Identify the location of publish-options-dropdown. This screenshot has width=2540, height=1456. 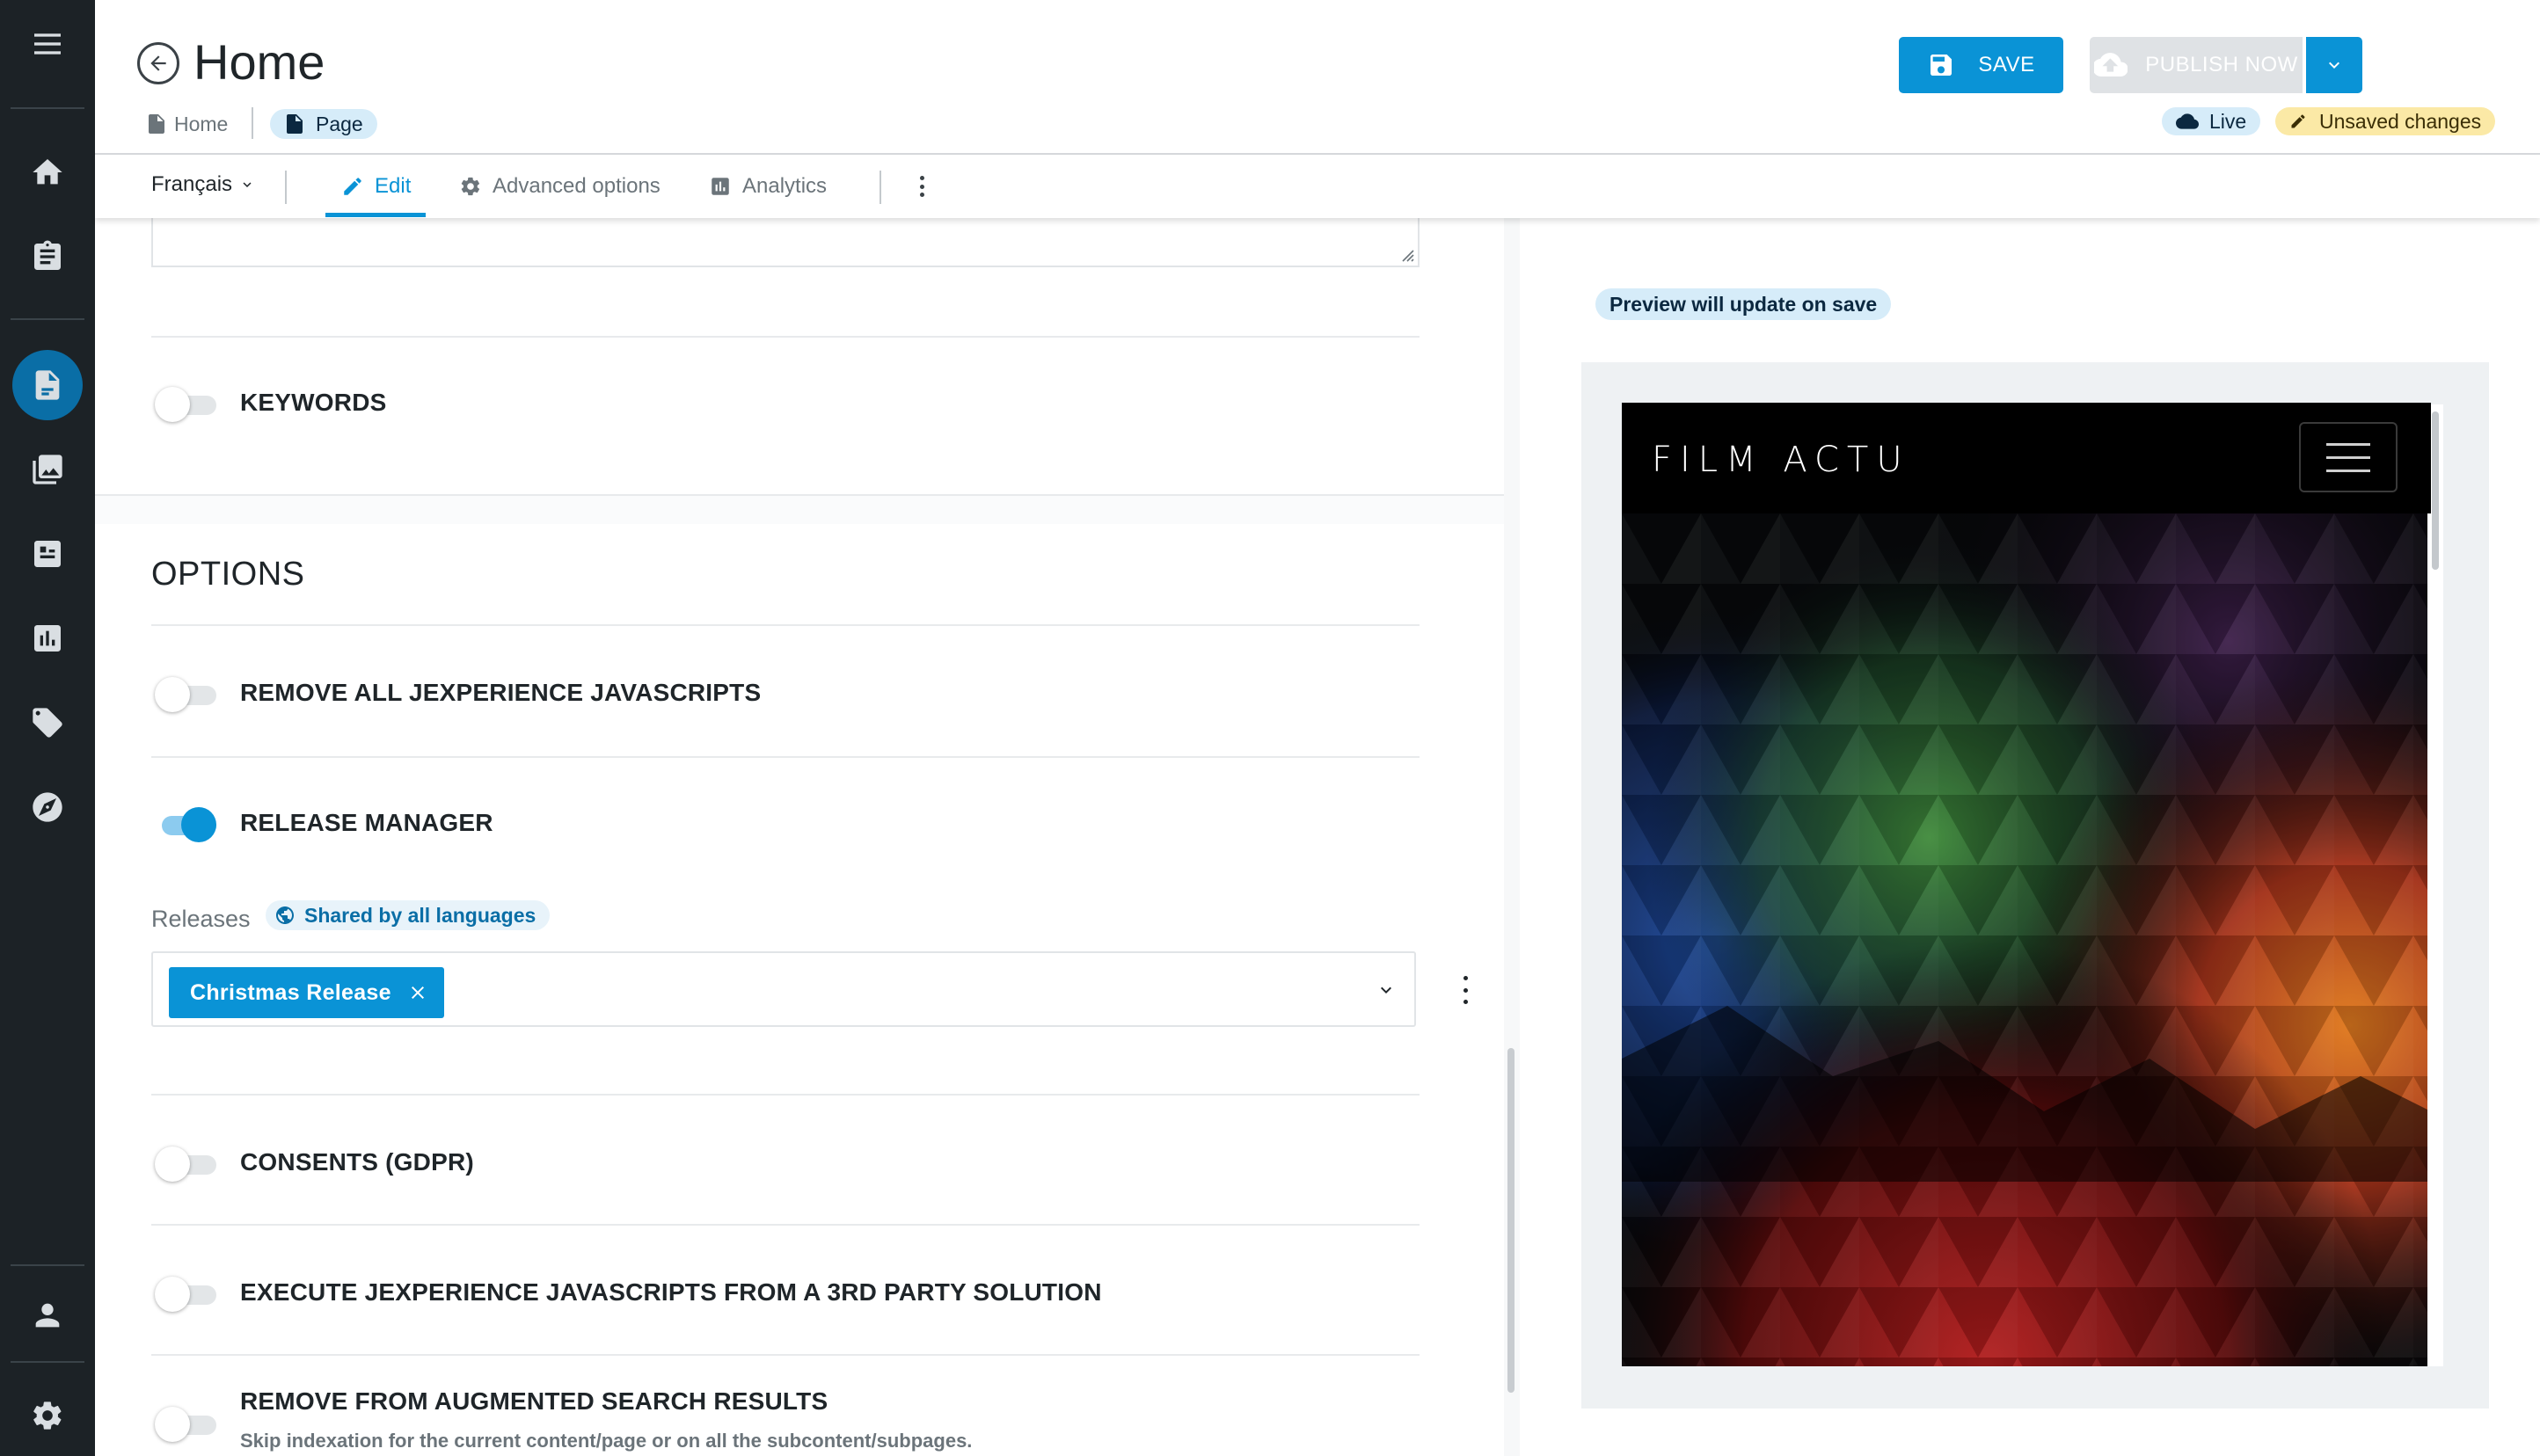
(2334, 65).